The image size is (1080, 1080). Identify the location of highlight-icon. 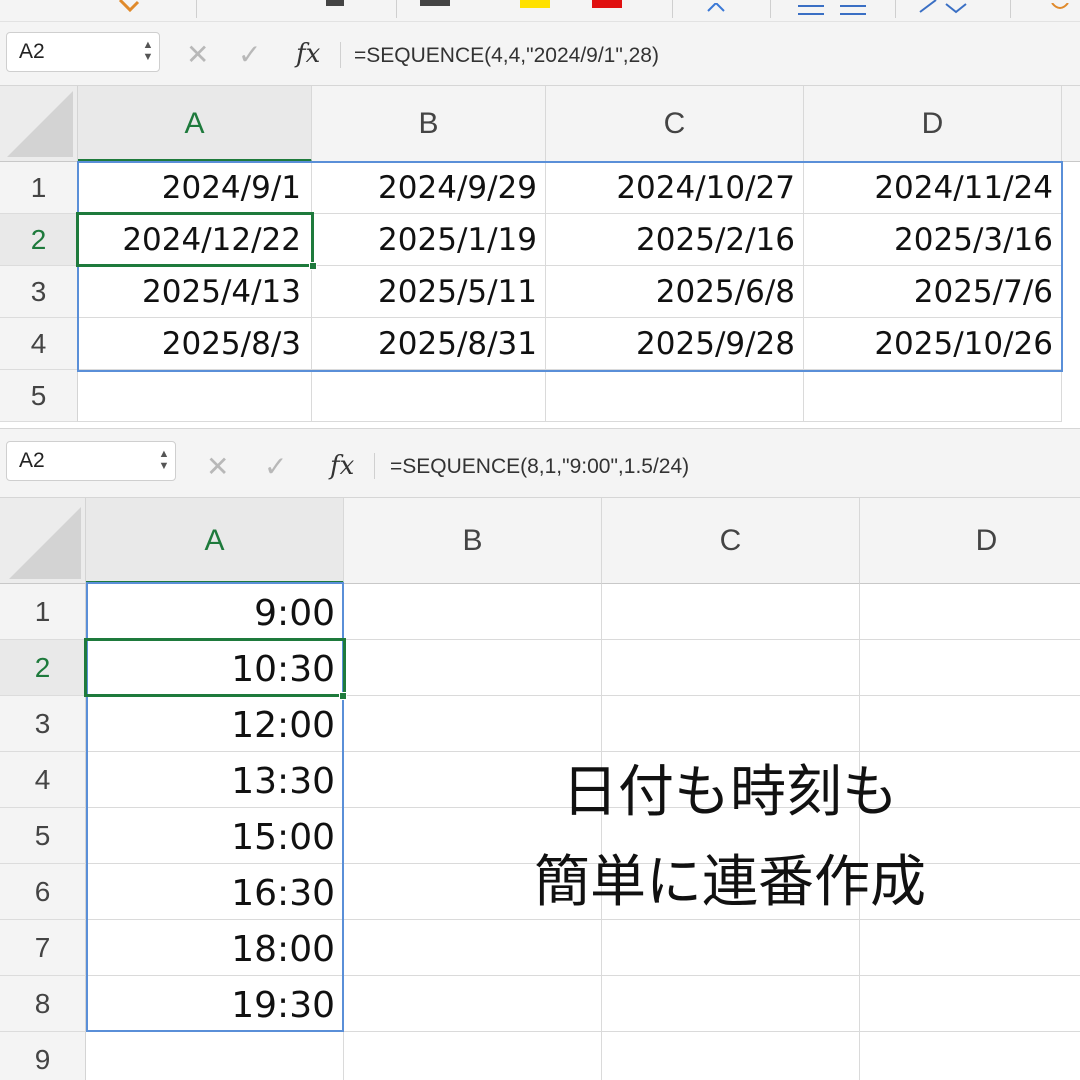
(535, 4).